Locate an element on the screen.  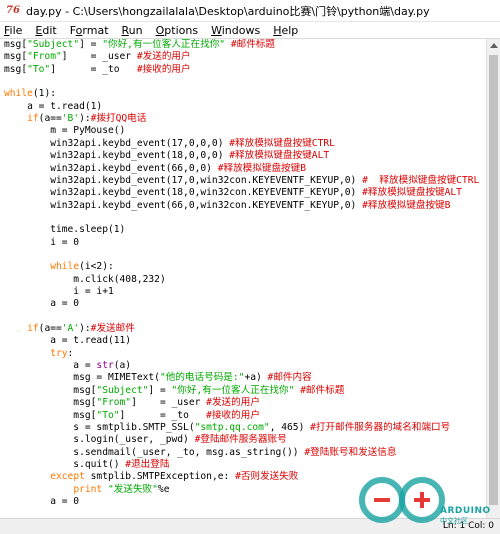
code-token: "他的电话号码是:" is located at coordinates (202, 378).